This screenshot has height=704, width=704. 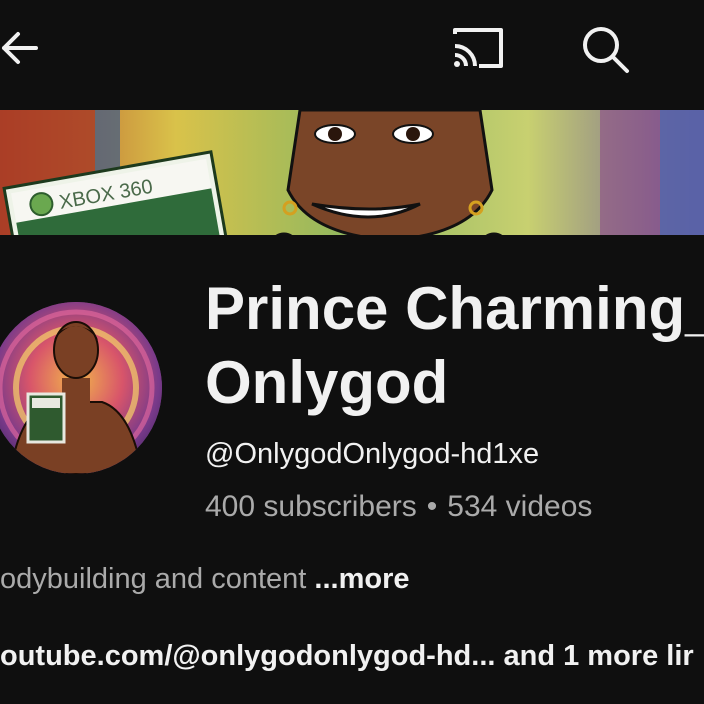 I want to click on channel-stats: 400 subscribers • 534 videos, so click(x=398, y=507).